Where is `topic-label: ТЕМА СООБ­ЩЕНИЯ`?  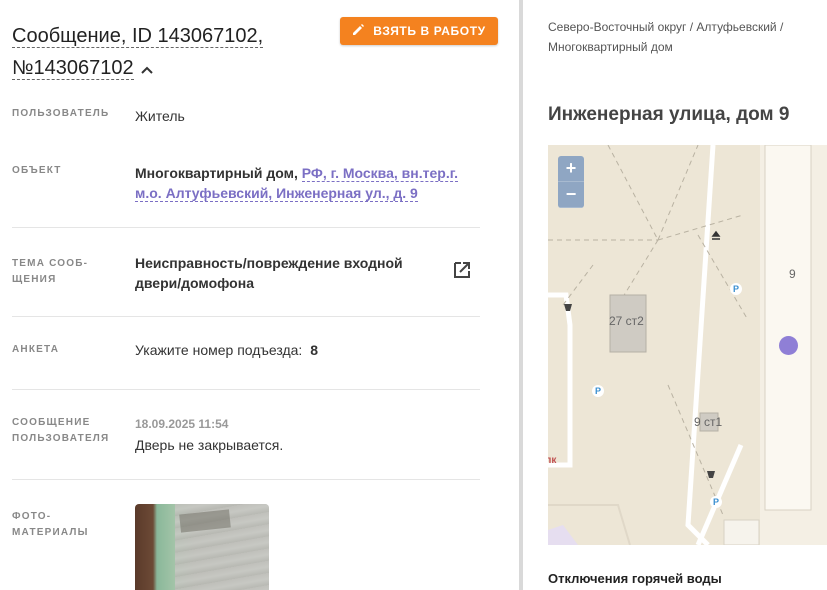 topic-label: ТЕМА СООБ­ЩЕНИЯ is located at coordinates (49, 271).